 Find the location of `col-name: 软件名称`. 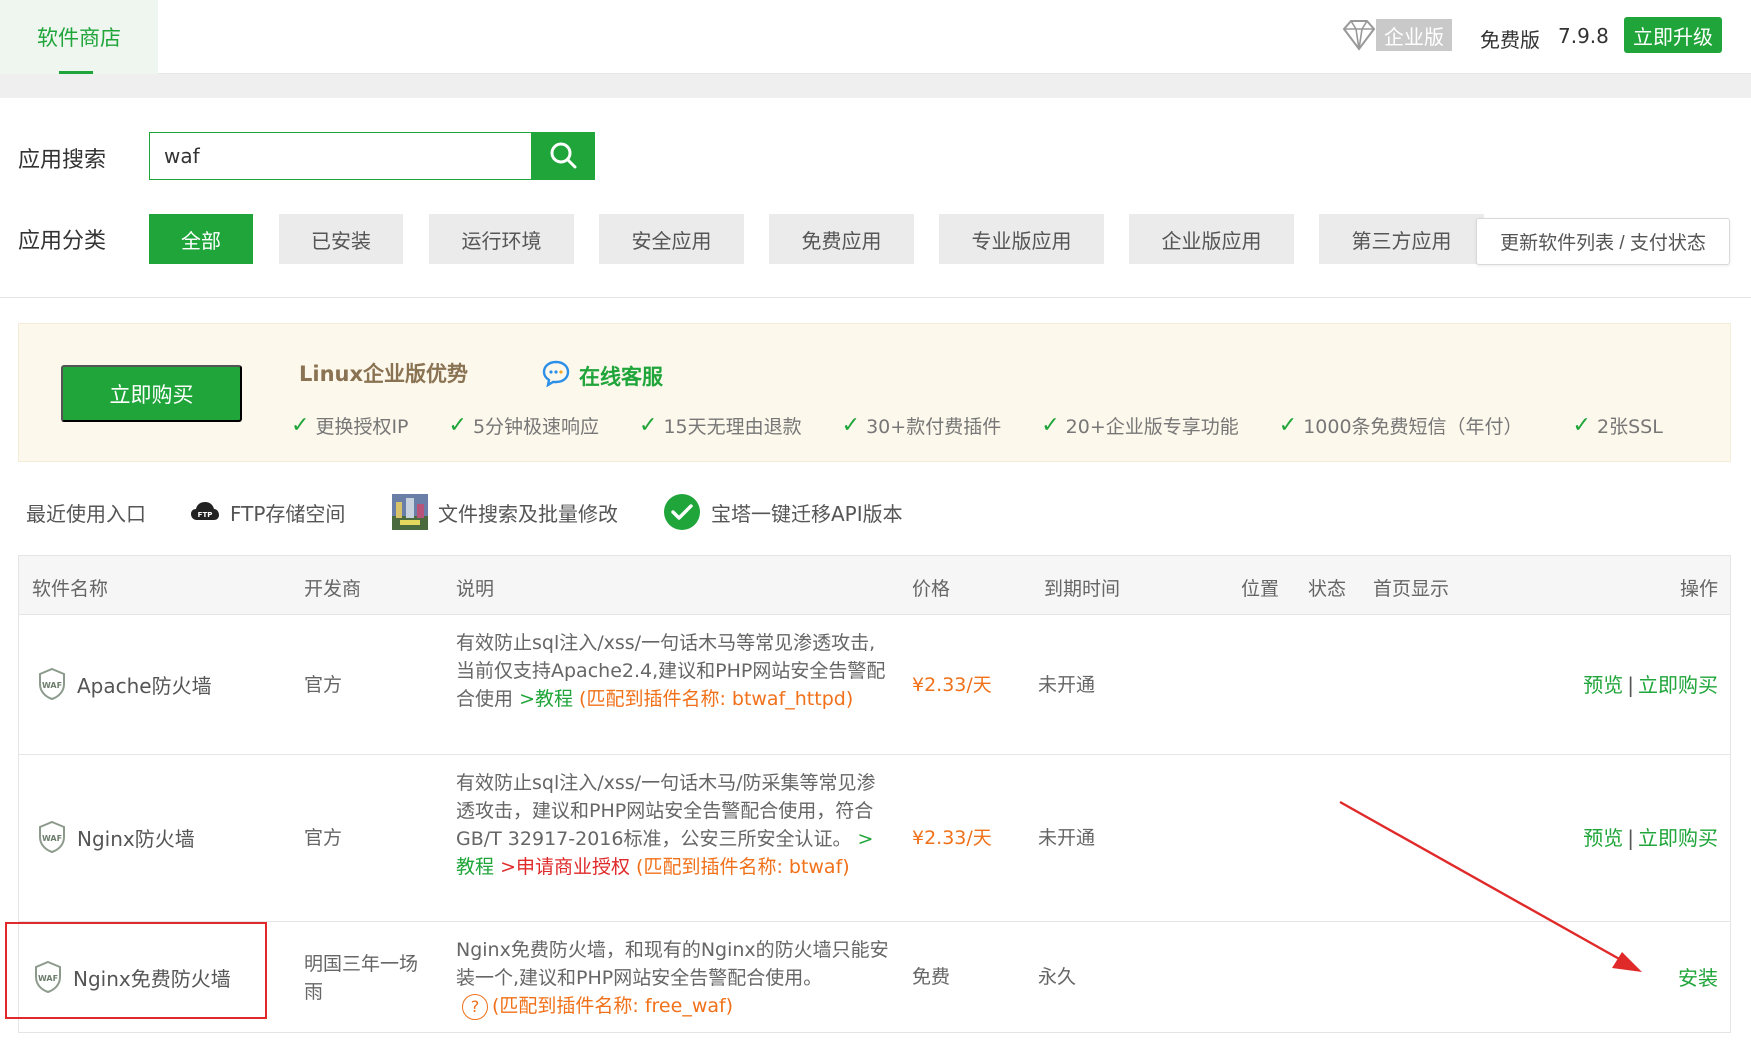

col-name: 软件名称 is located at coordinates (70, 589).